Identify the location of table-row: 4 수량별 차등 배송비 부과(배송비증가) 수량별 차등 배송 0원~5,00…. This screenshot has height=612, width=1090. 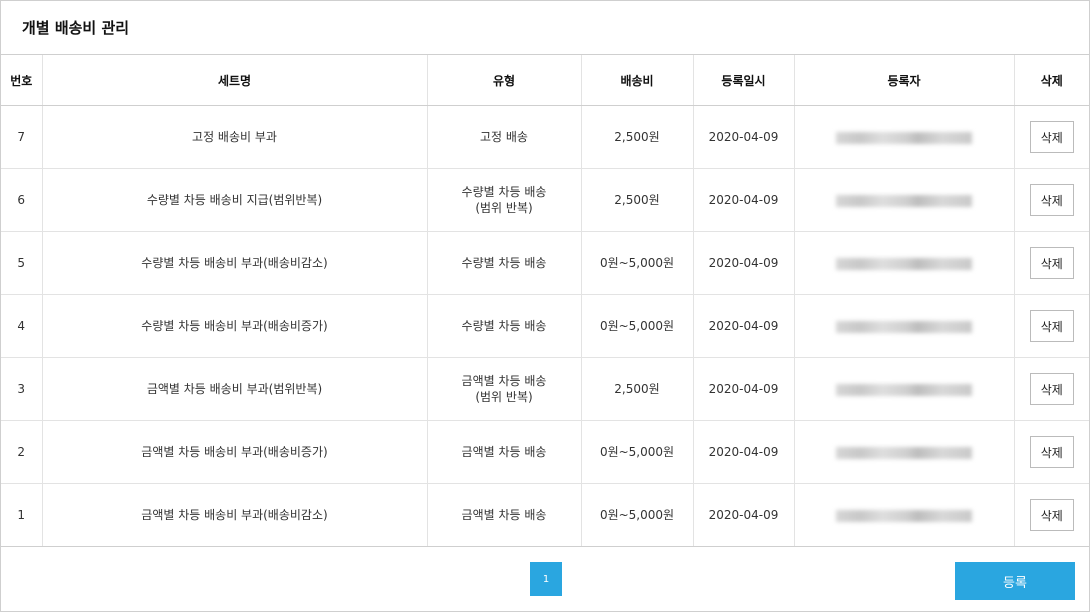
(545, 326).